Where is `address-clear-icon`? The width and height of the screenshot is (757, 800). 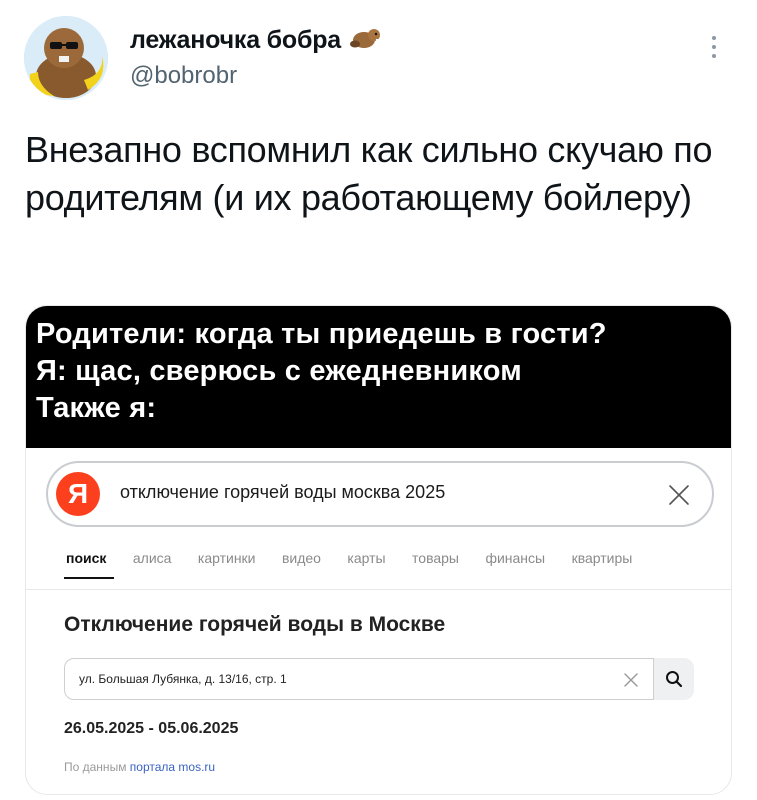 address-clear-icon is located at coordinates (631, 680).